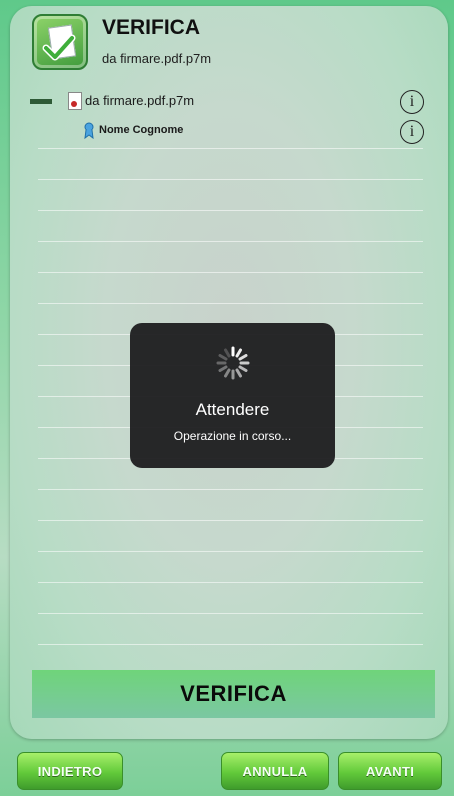 Image resolution: width=454 pixels, height=796 pixels. I want to click on page-title: VERIFICA, so click(151, 27).